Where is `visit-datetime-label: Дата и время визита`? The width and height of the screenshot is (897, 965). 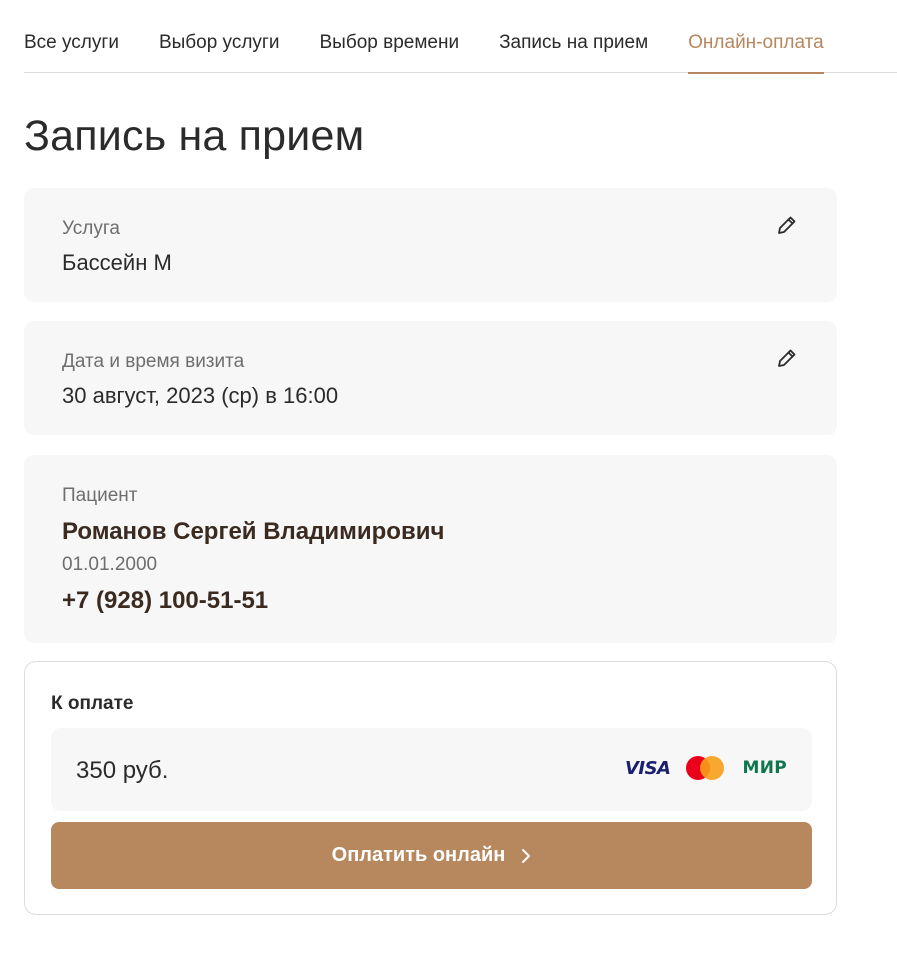 visit-datetime-label: Дата и время визита is located at coordinates (153, 361).